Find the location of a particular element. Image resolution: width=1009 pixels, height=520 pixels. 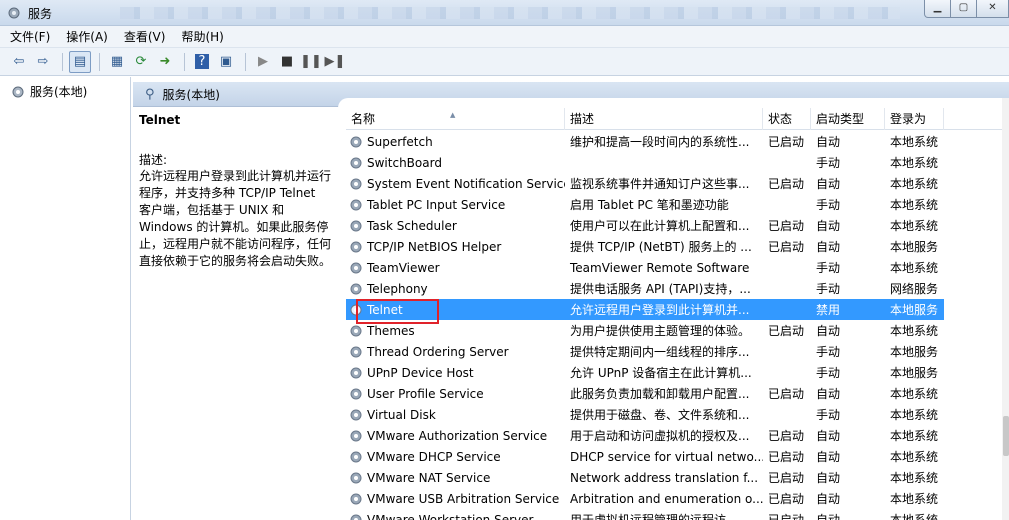

column-header-startup-type: 启动类型 is located at coordinates (848, 119).